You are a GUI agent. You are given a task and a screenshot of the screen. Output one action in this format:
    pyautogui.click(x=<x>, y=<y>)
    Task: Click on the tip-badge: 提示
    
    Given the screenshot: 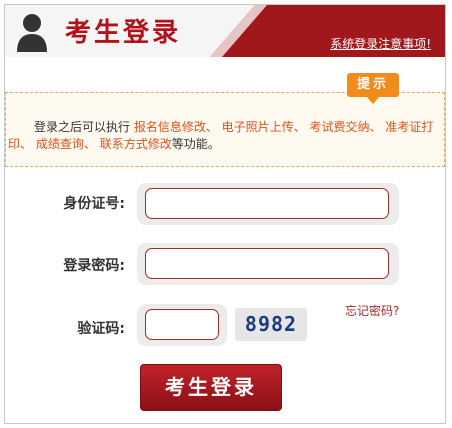 What is the action you would take?
    pyautogui.click(x=373, y=88)
    